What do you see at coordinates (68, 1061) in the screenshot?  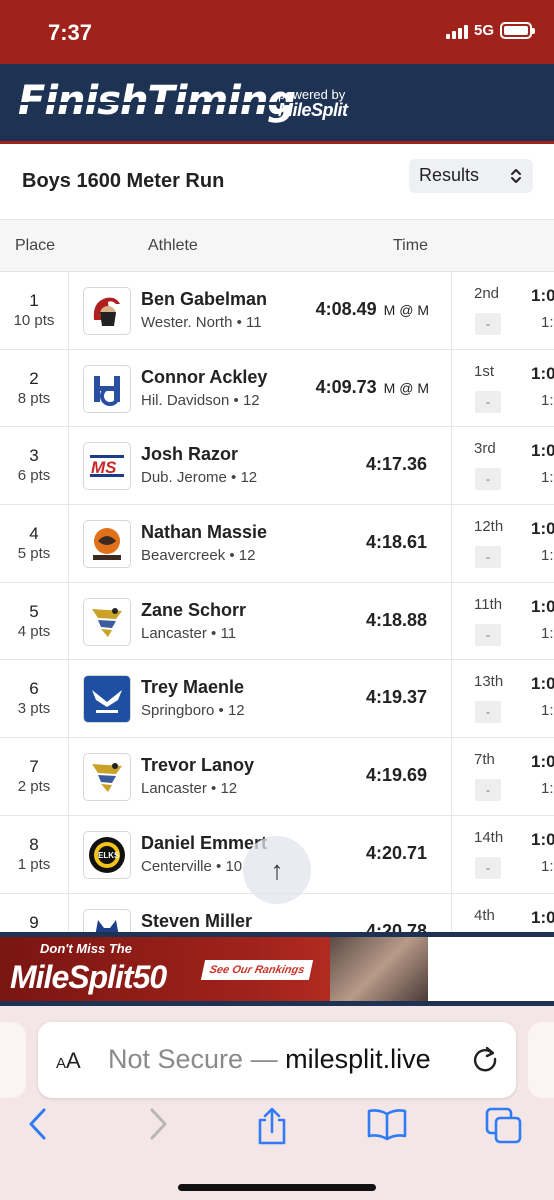 I see `reader-settings-button: AA` at bounding box center [68, 1061].